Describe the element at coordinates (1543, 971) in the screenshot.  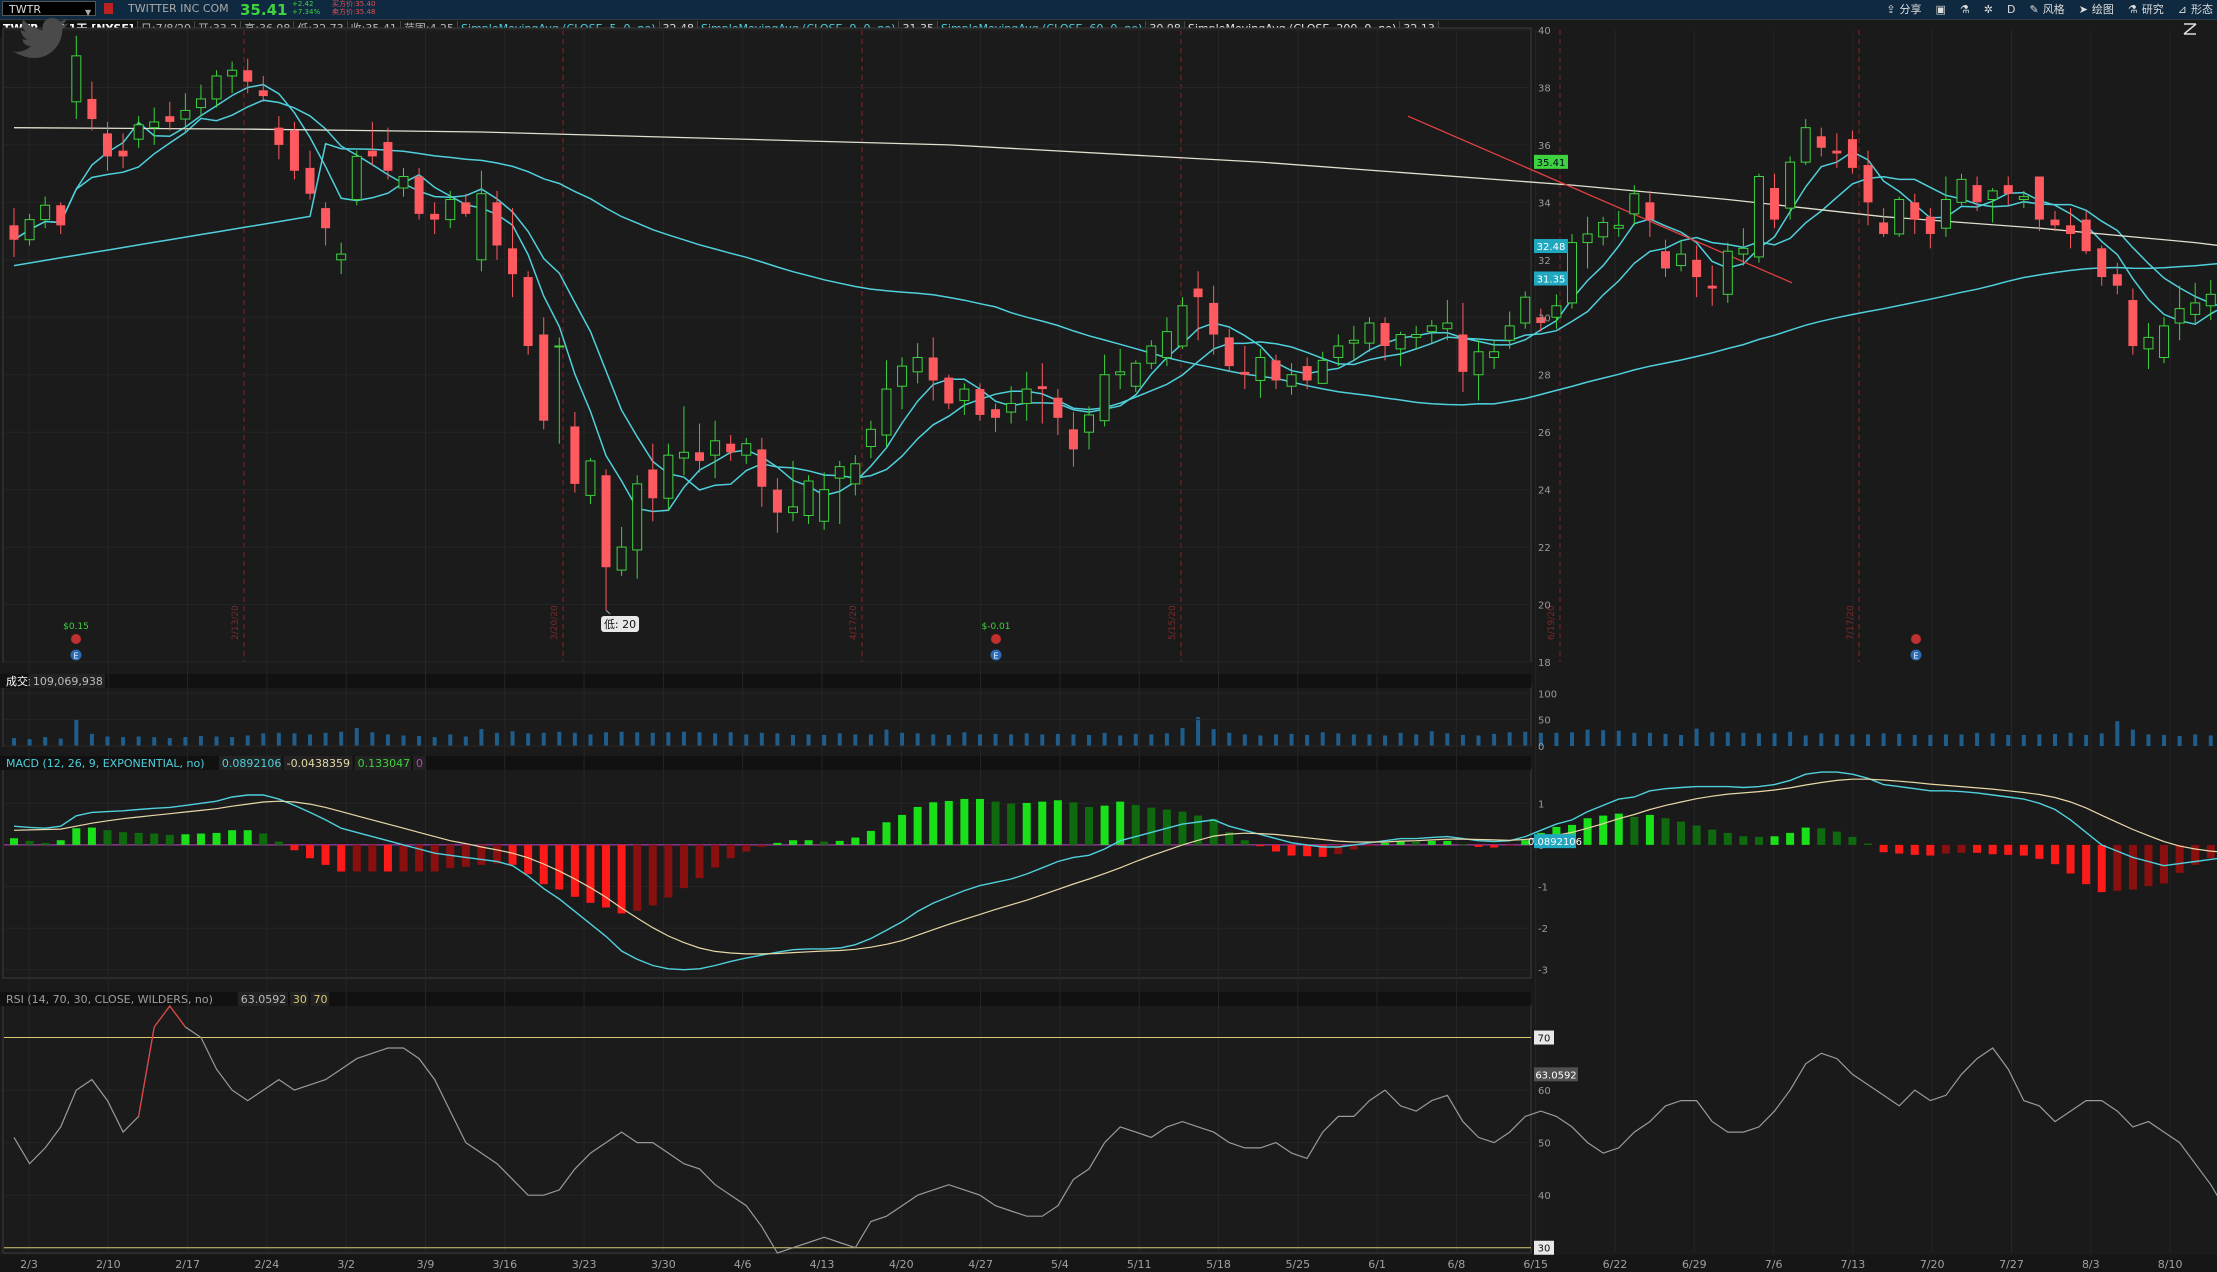
I see `macd-tick-label: -3` at that location.